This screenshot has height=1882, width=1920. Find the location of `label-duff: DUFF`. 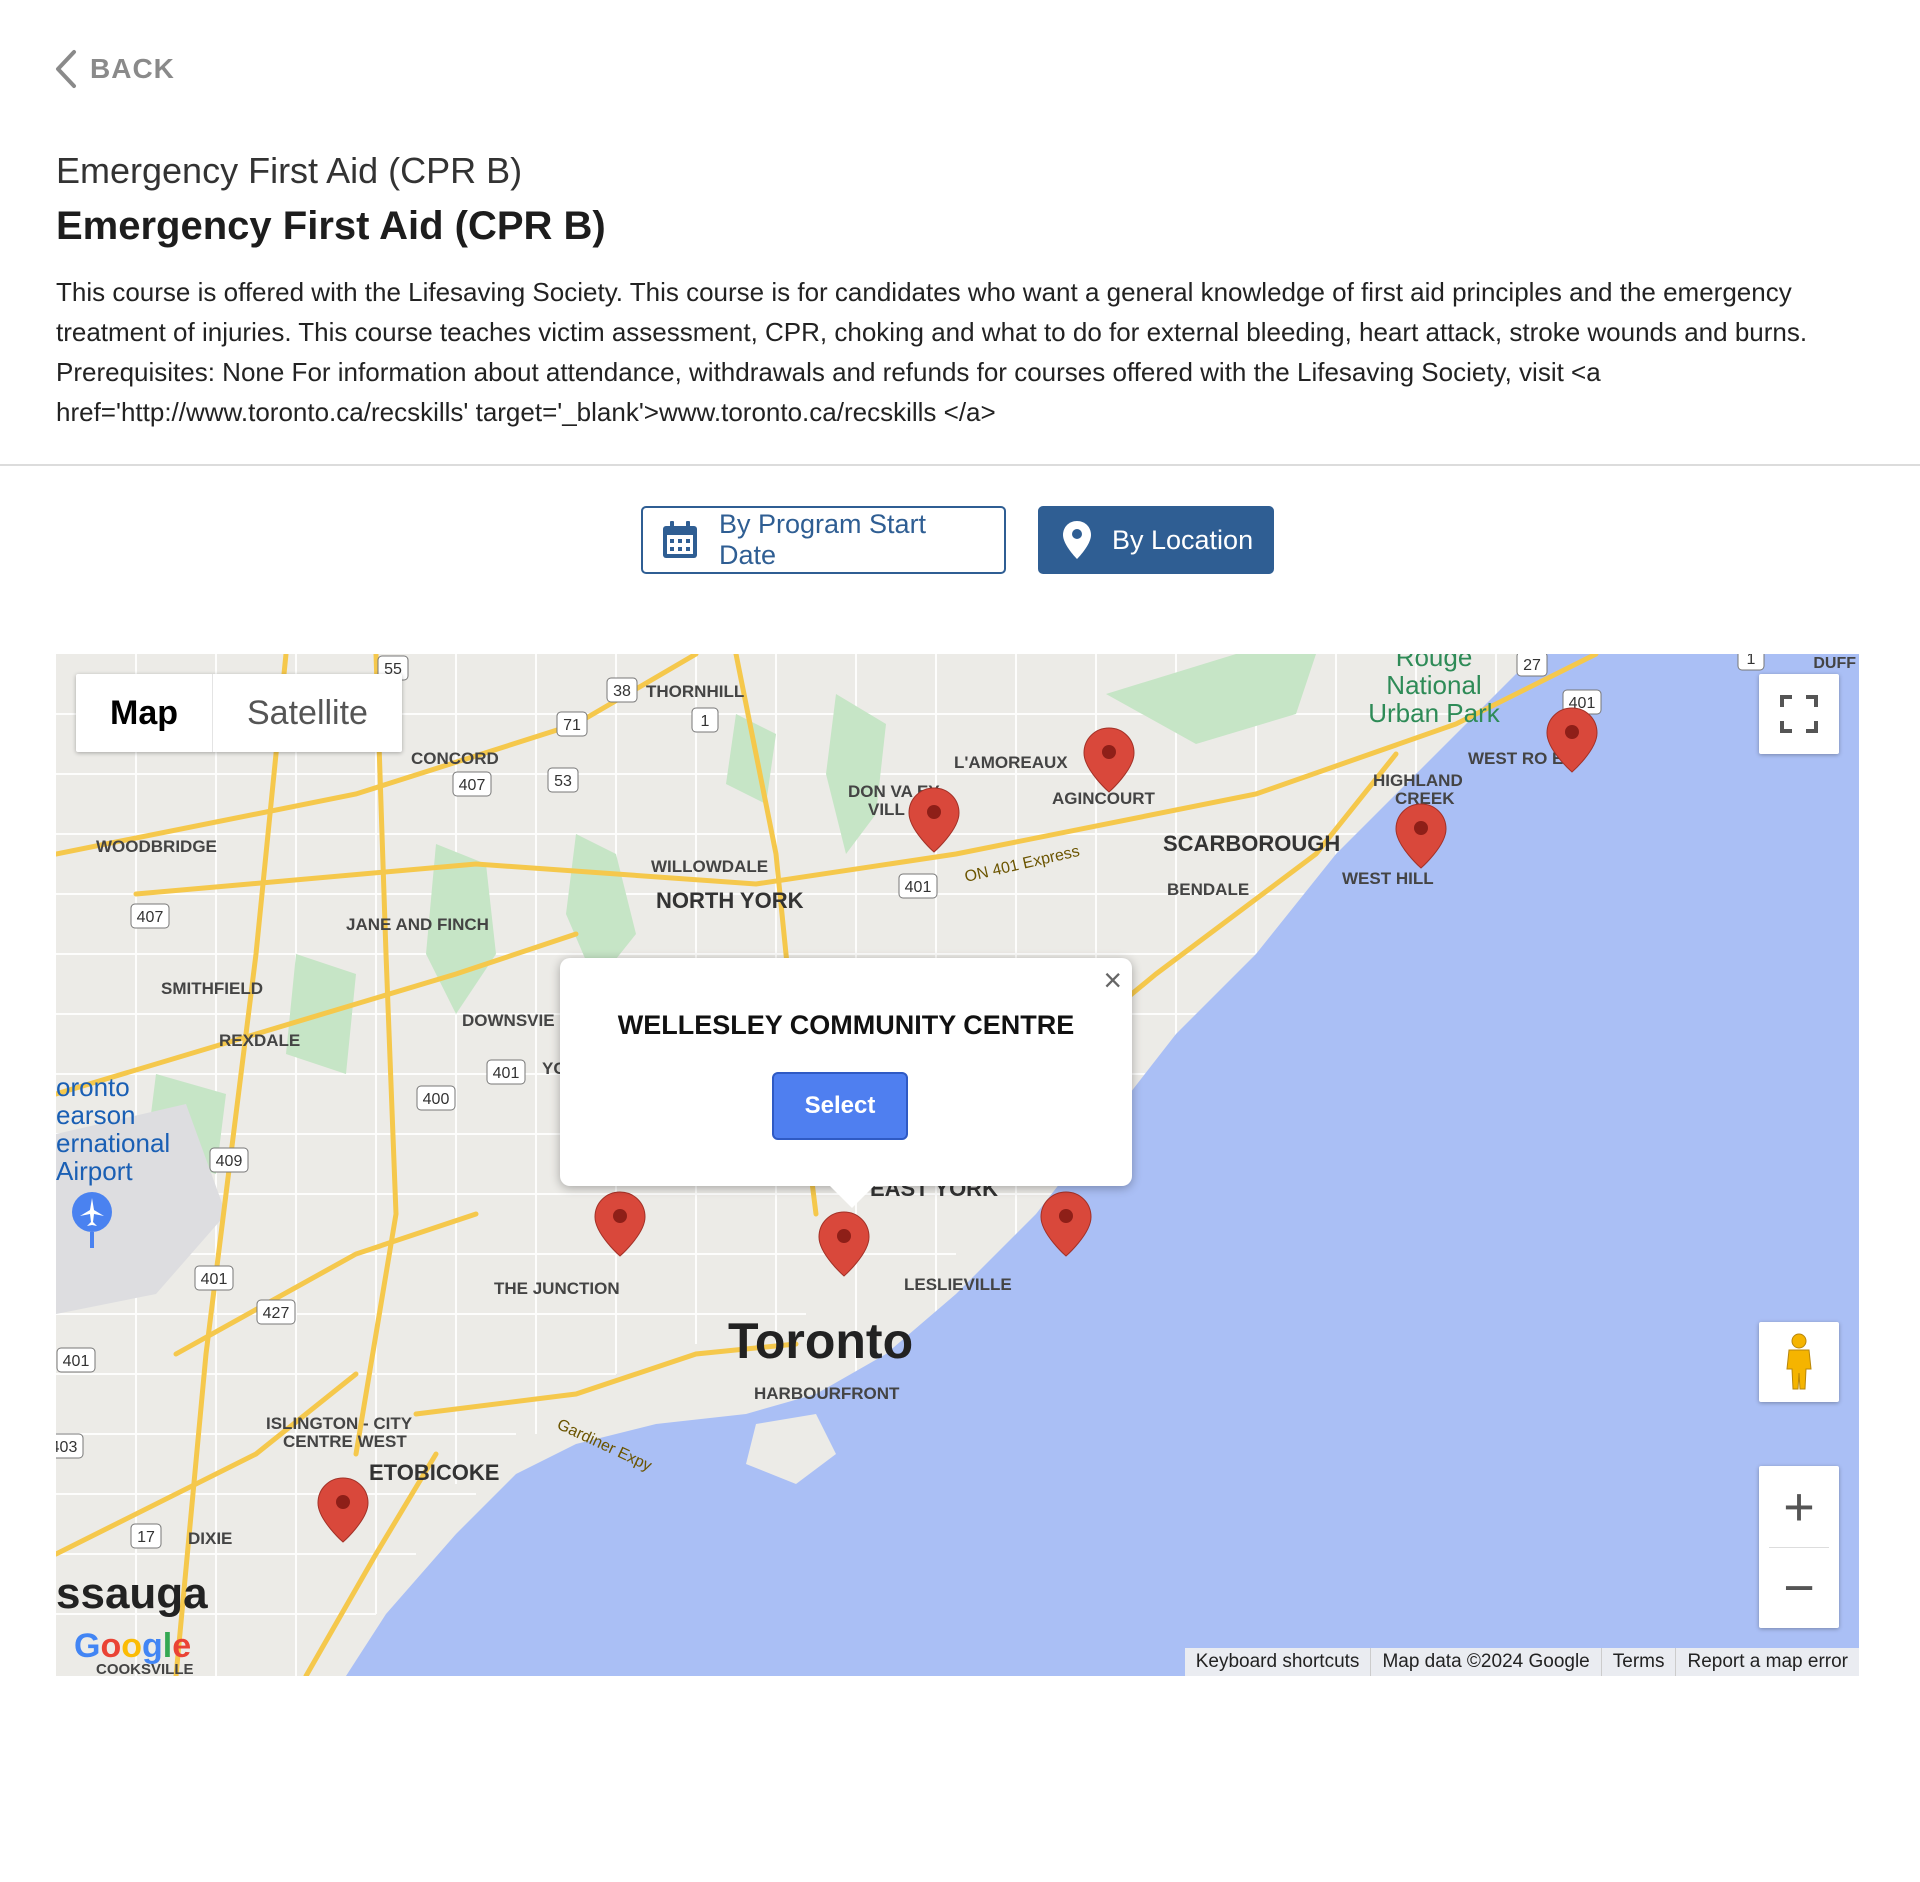

label-duff: DUFF is located at coordinates (1834, 663).